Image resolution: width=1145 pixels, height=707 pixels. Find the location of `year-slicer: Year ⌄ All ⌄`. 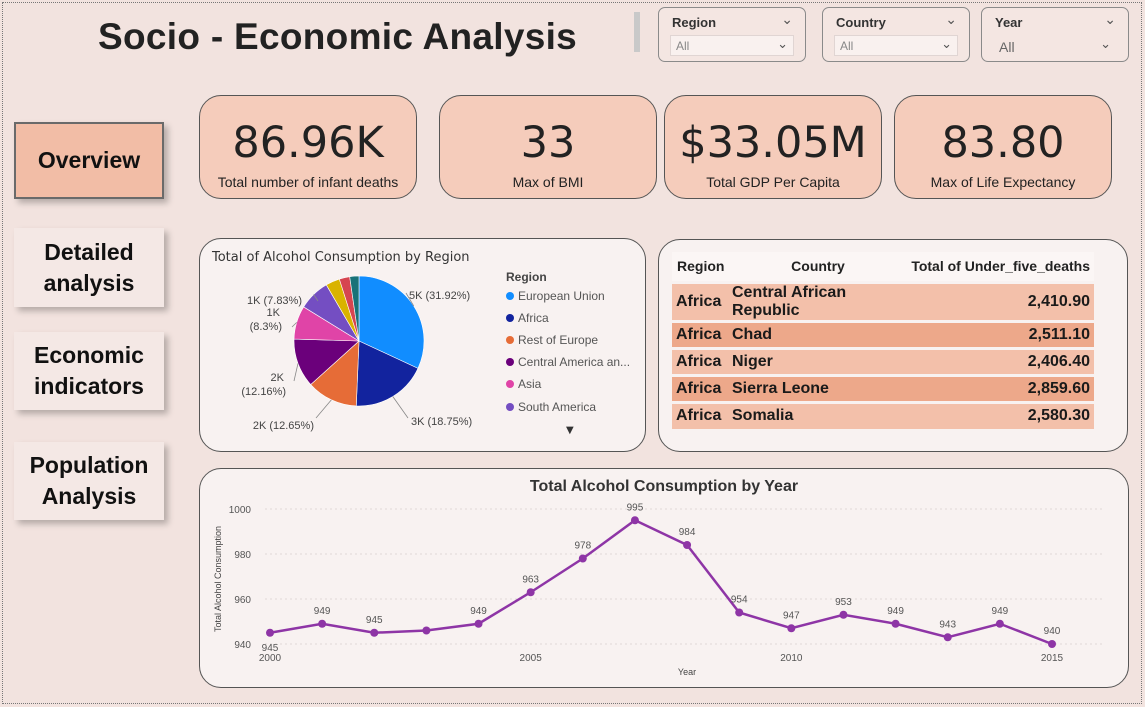

year-slicer: Year ⌄ All ⌄ is located at coordinates (1055, 34).